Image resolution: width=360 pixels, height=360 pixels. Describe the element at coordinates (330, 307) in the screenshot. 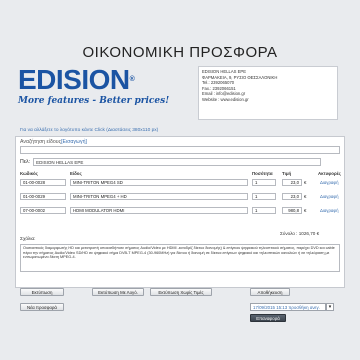

I see `chevron-down-icon: ▾` at that location.